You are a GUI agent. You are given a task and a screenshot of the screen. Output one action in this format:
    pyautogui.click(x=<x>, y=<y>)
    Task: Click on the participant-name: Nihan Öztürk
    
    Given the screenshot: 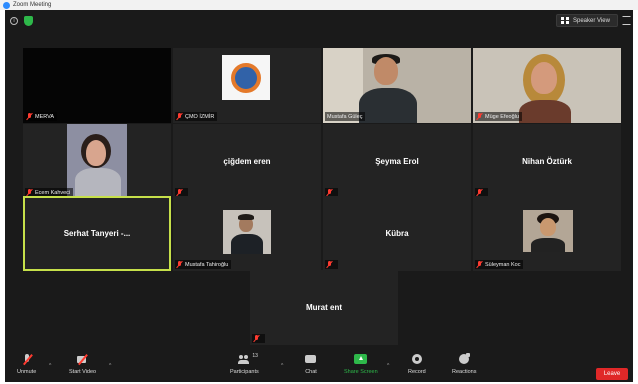 What is the action you would take?
    pyautogui.click(x=547, y=161)
    